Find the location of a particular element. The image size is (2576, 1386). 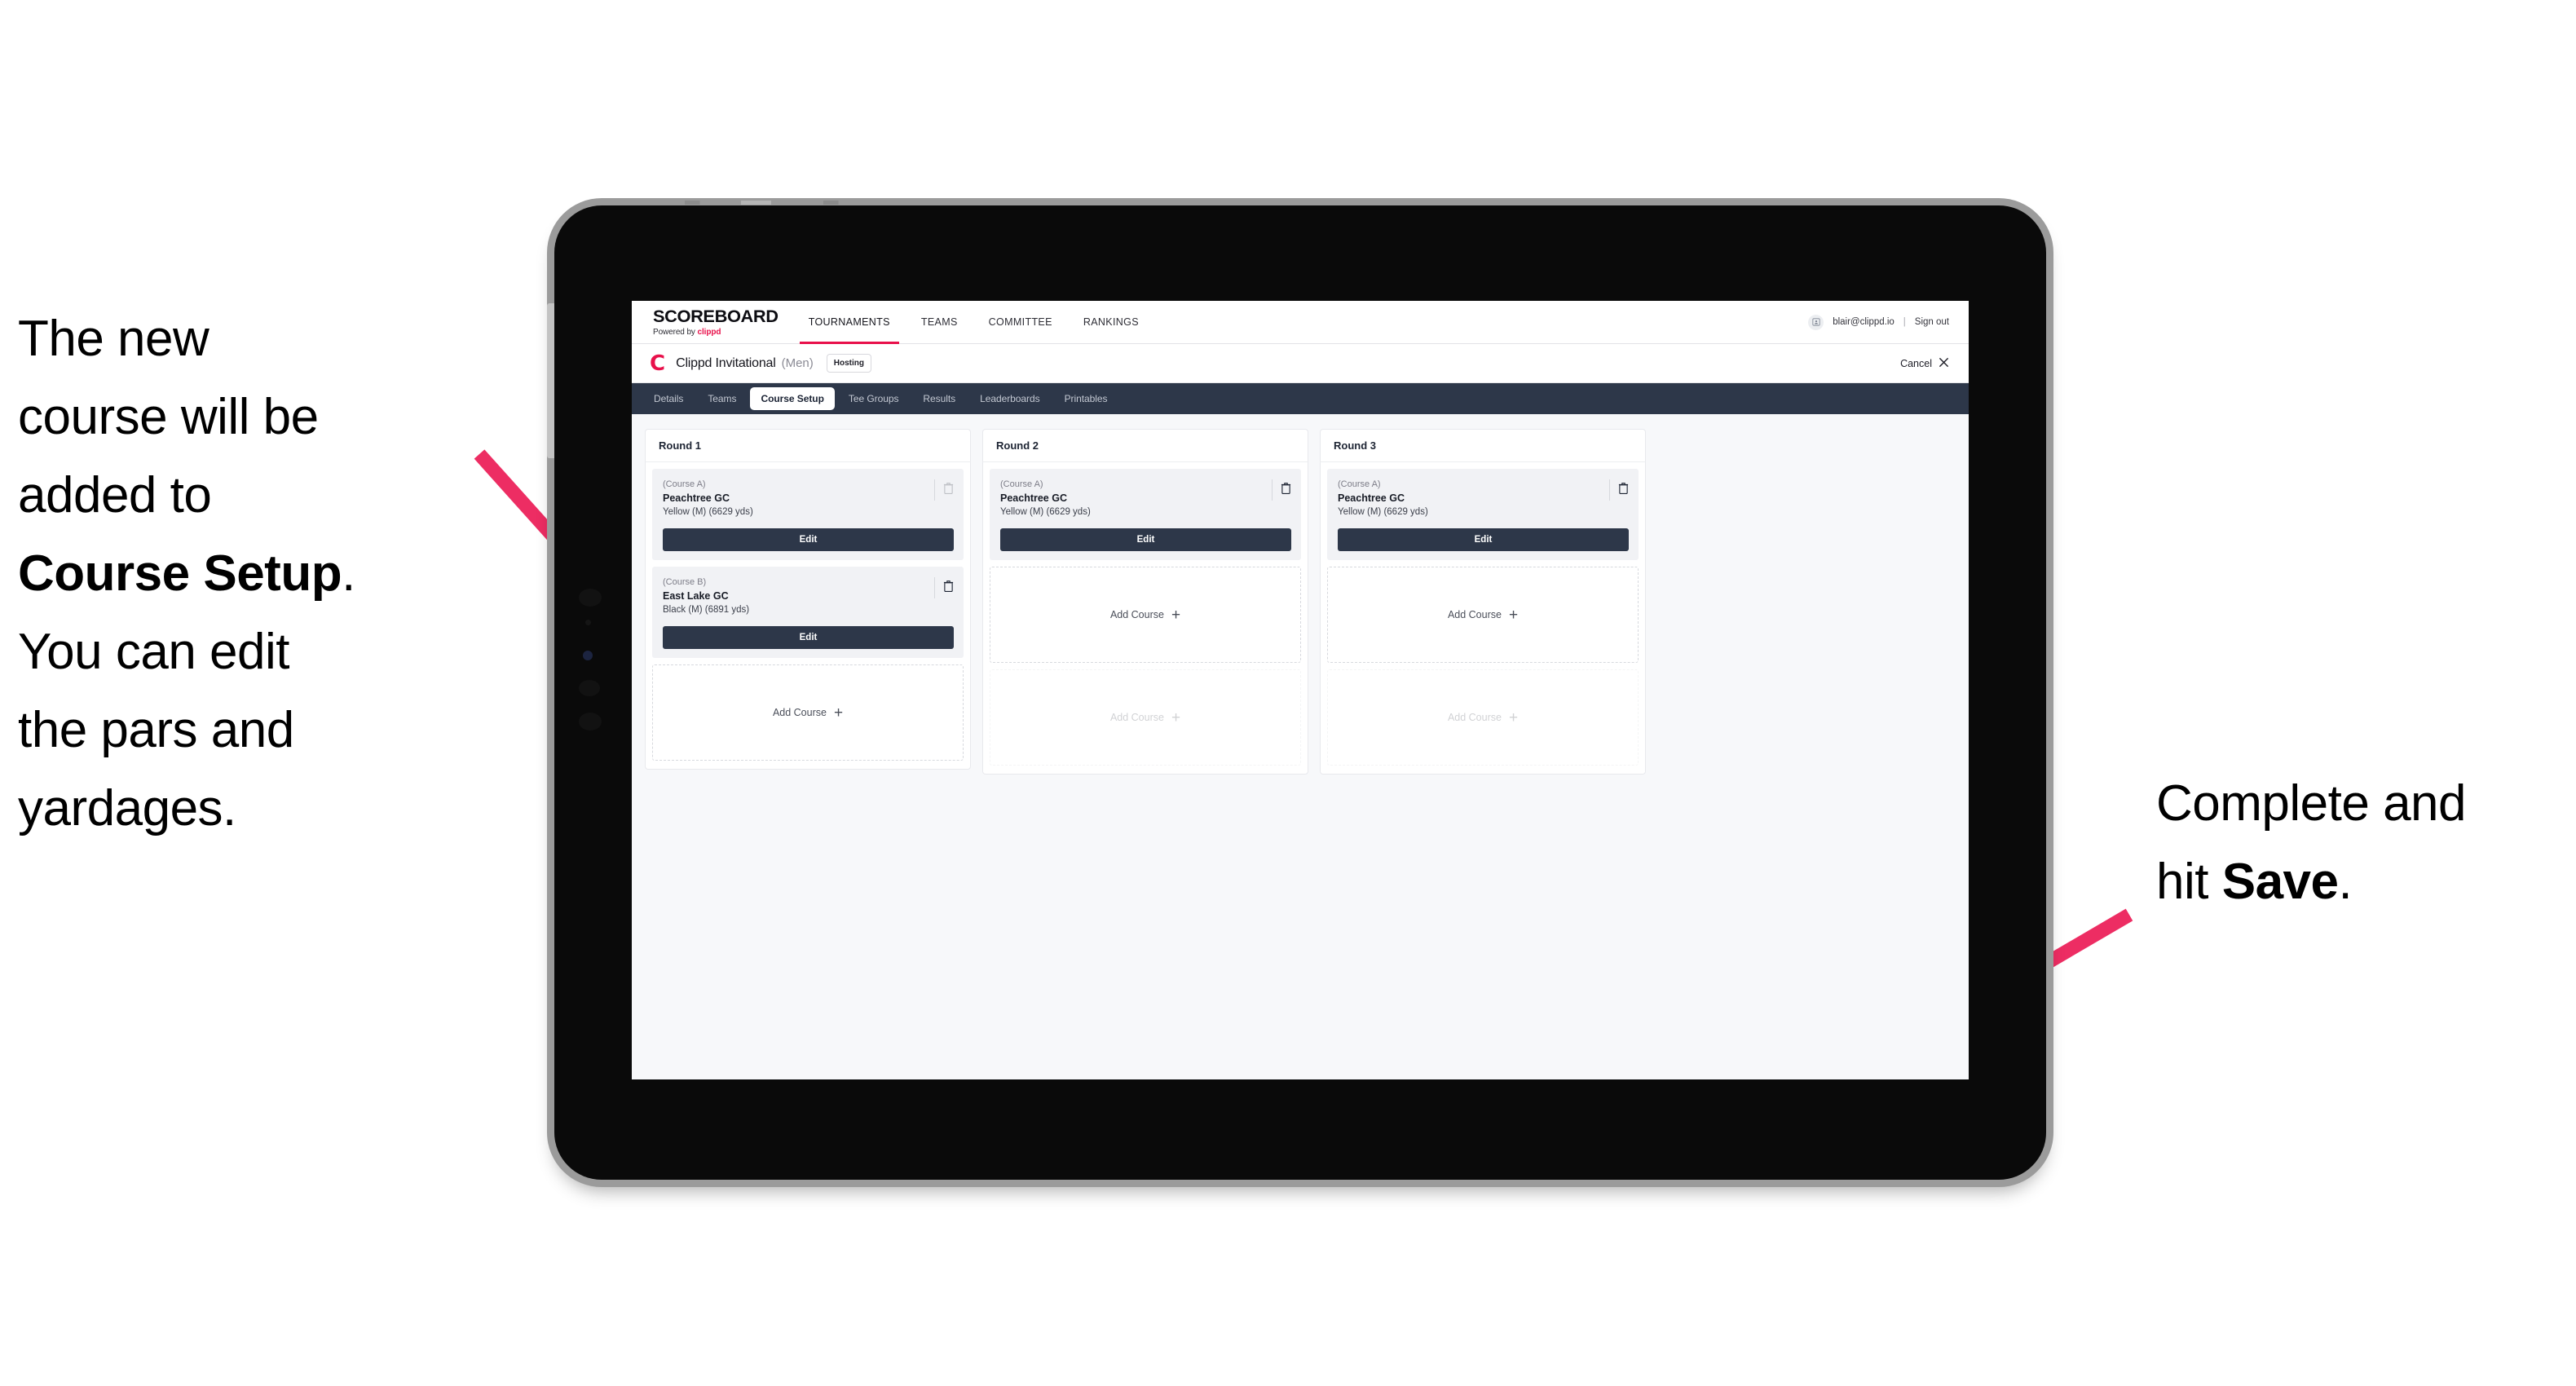

tab-details: Details is located at coordinates (668, 399).